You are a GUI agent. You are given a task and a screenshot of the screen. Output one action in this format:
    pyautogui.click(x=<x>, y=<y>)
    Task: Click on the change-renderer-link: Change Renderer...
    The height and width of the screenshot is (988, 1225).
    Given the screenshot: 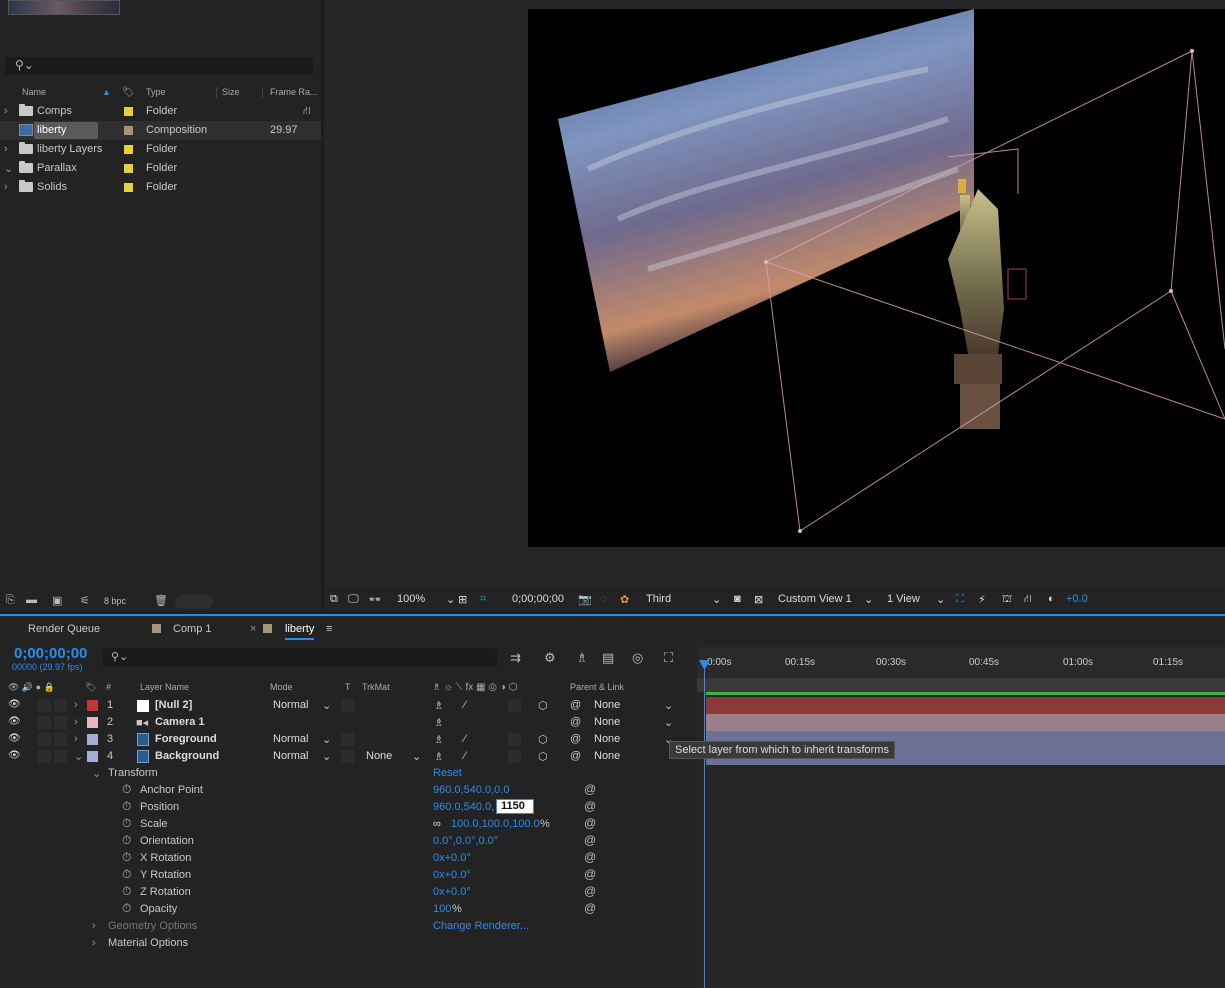 What is the action you would take?
    pyautogui.click(x=481, y=926)
    